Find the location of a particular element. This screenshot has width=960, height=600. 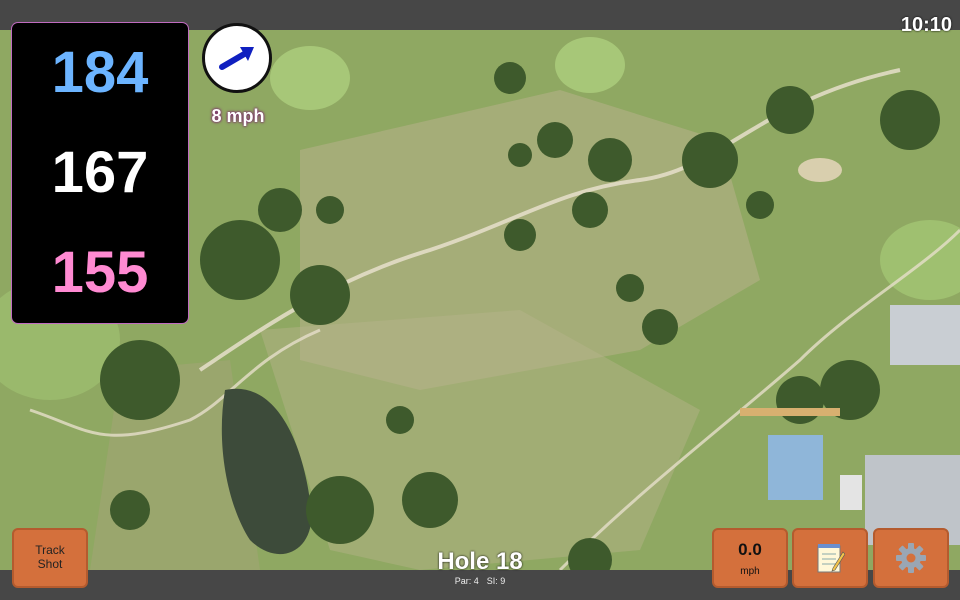

wind-arrow-icon is located at coordinates (236, 58).